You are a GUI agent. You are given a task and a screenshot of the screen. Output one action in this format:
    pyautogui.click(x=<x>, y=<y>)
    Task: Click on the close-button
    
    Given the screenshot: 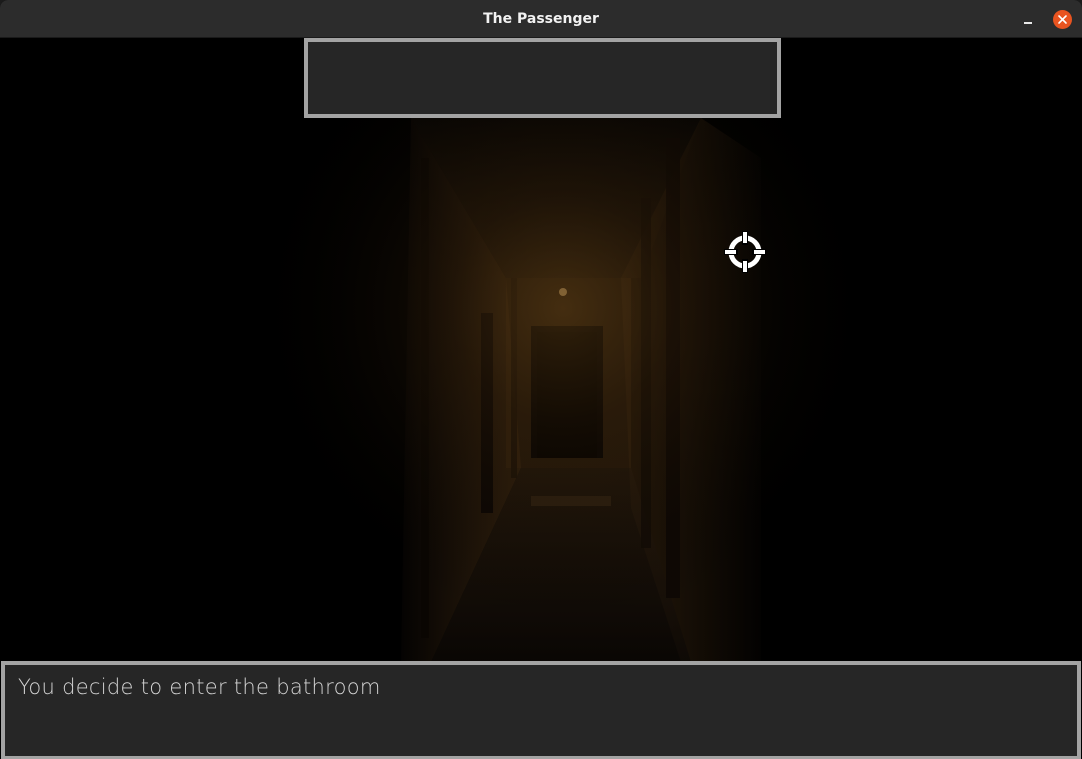 What is the action you would take?
    pyautogui.click(x=1062, y=19)
    